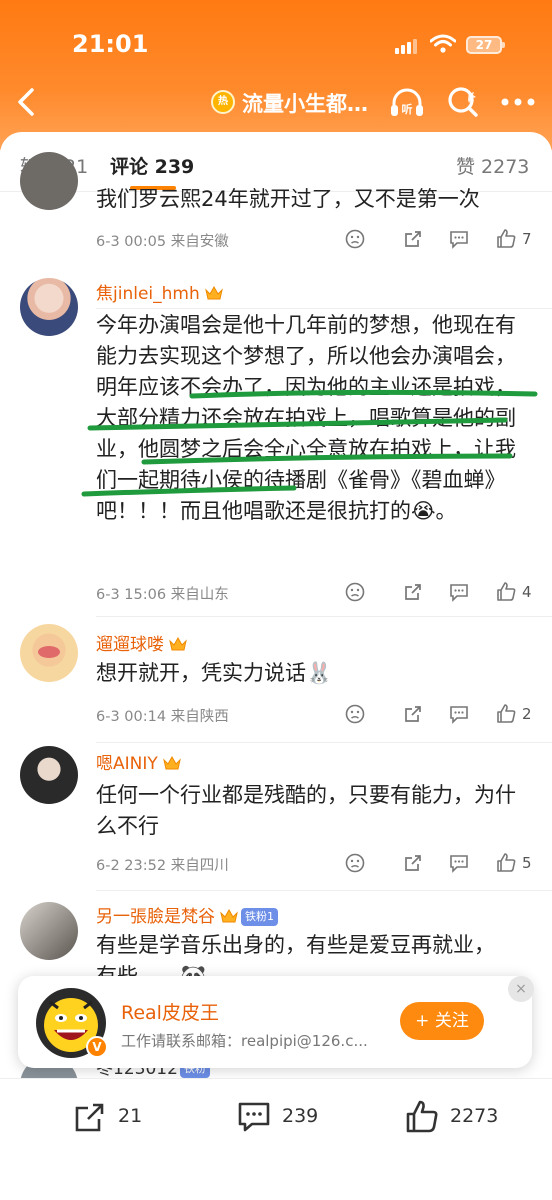 The width and height of the screenshot is (552, 1200). What do you see at coordinates (152, 165) in the screenshot?
I see `tab-comments: 评论 239` at bounding box center [152, 165].